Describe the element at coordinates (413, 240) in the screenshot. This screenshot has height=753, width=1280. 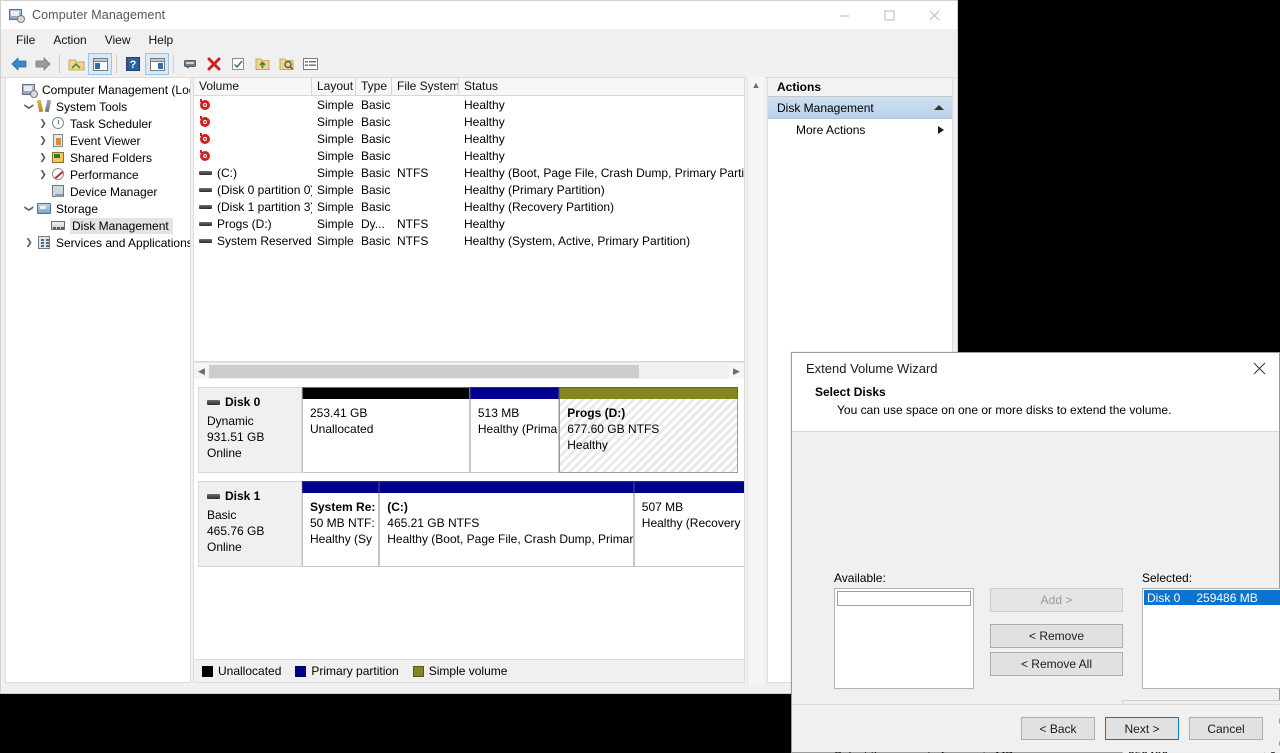
I see `volume-filesystem-cell: NTFS` at that location.